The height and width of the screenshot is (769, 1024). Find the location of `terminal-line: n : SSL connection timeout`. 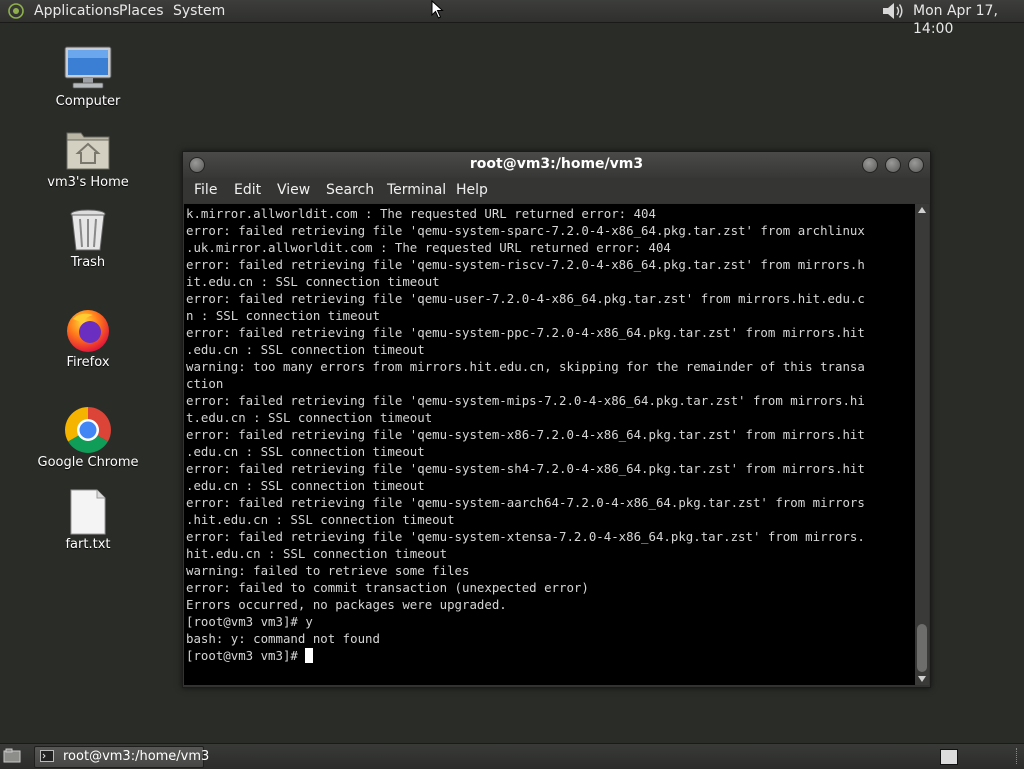

terminal-line: n : SSL connection timeout is located at coordinates (283, 315).